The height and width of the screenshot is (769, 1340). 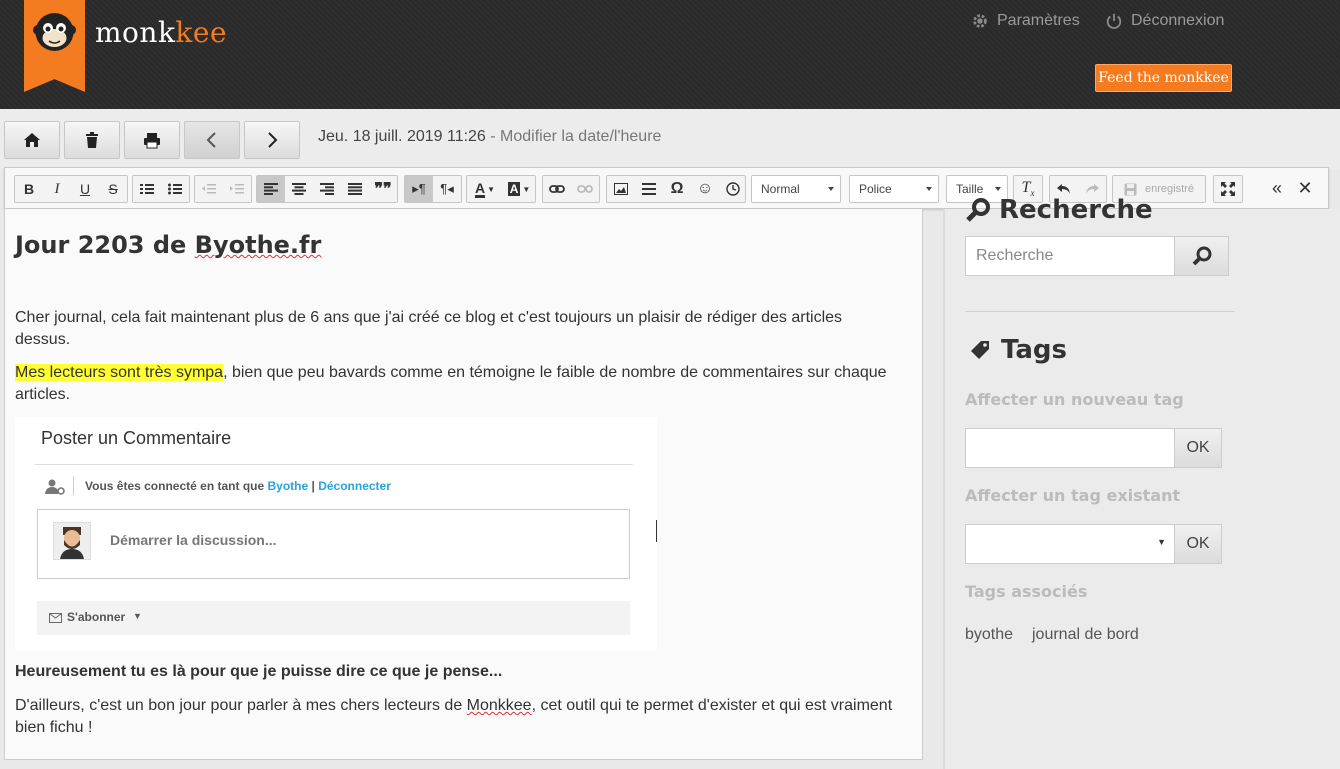 I want to click on indent-icon, so click(x=237, y=189).